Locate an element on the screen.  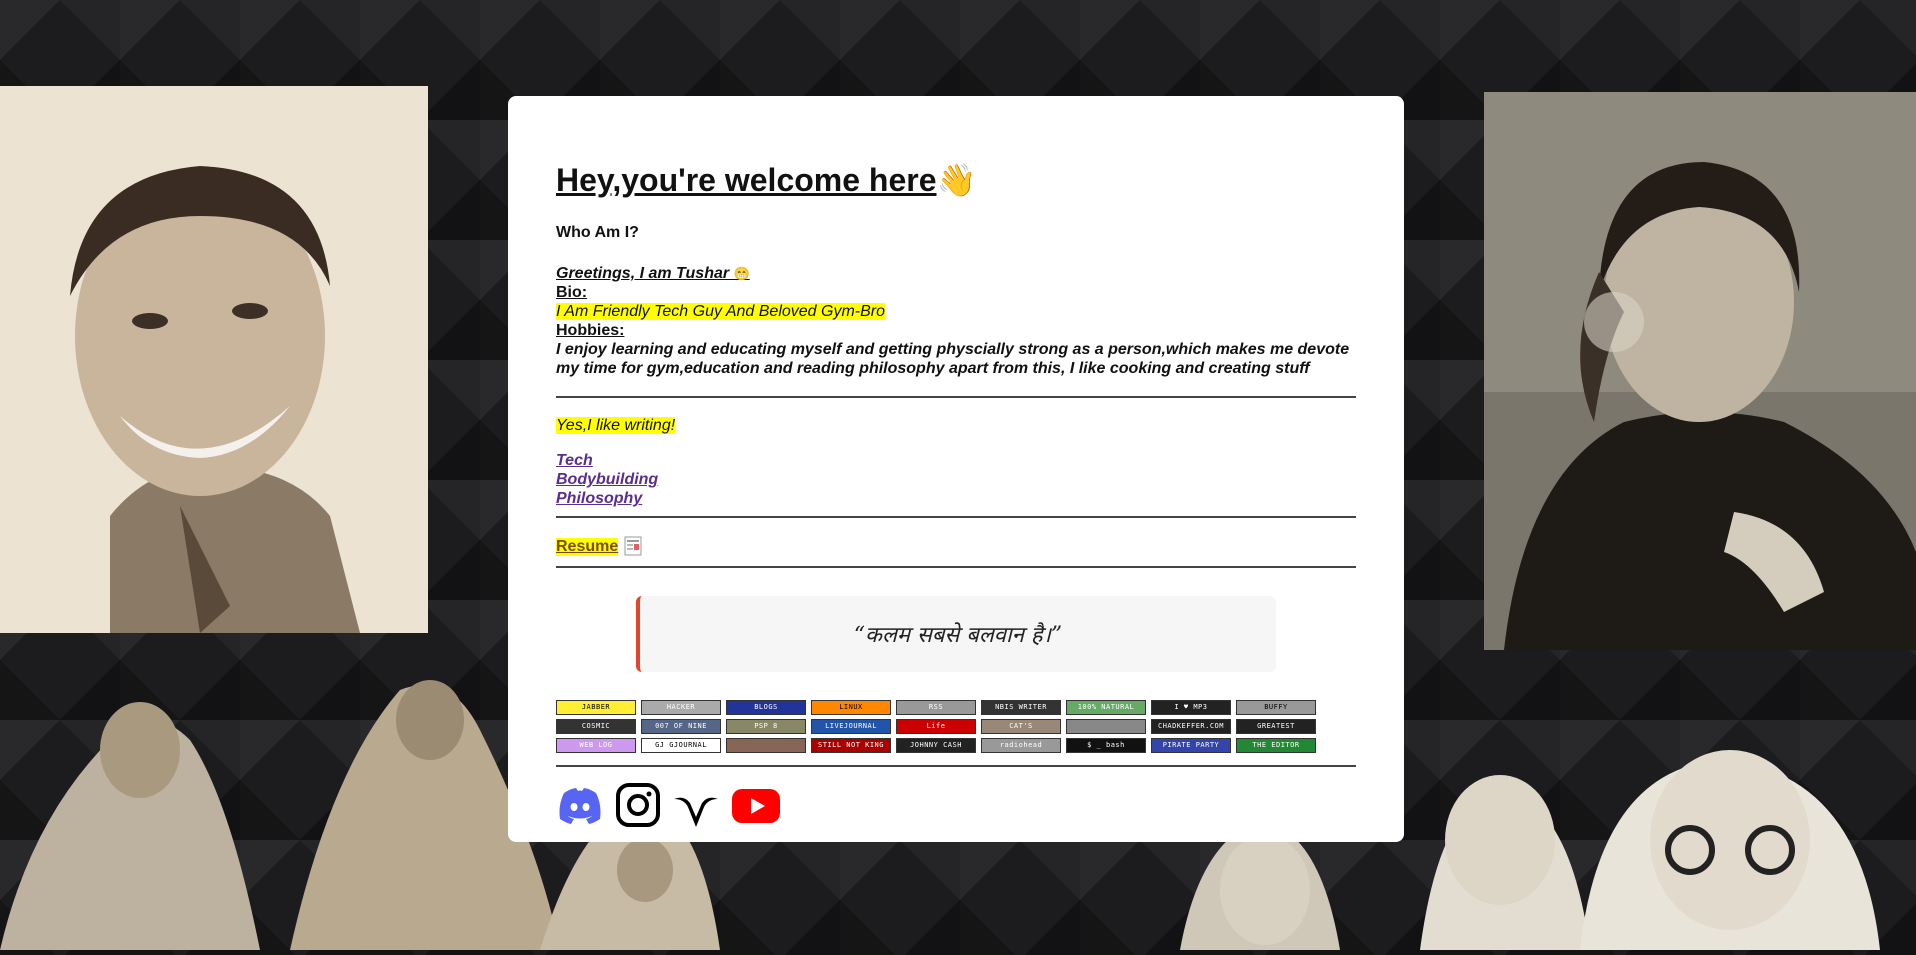
discord-icon is located at coordinates (580, 805).